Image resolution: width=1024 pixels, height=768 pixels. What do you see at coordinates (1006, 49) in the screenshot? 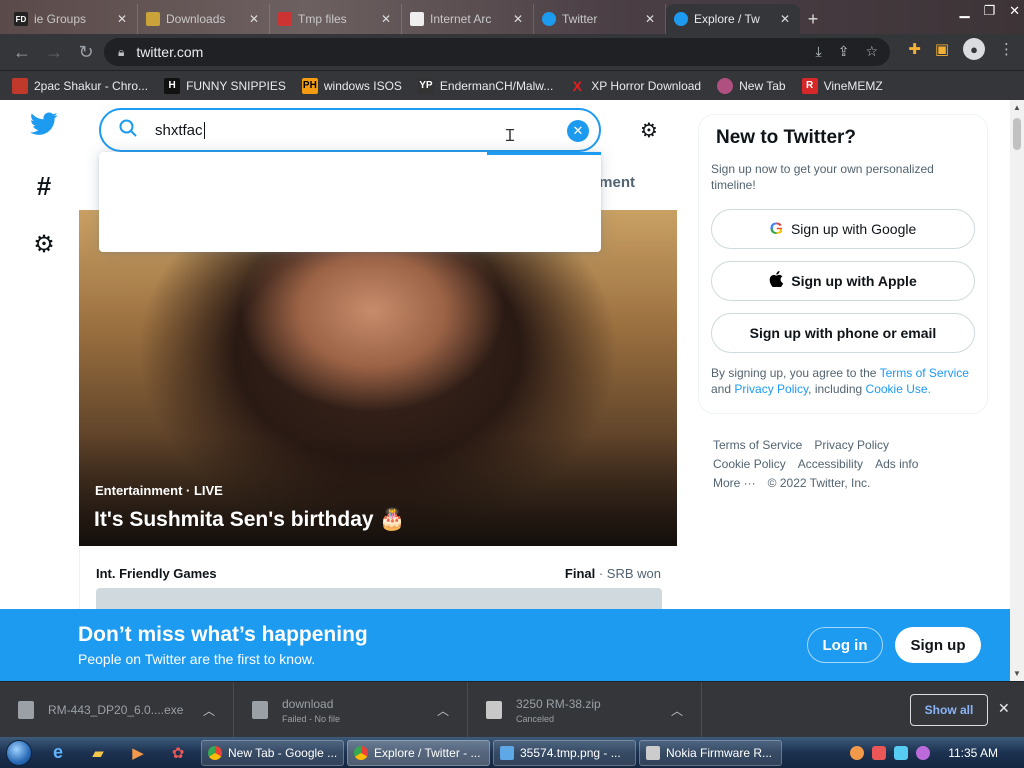
I see `menu-kebab-icon: ⋮` at bounding box center [1006, 49].